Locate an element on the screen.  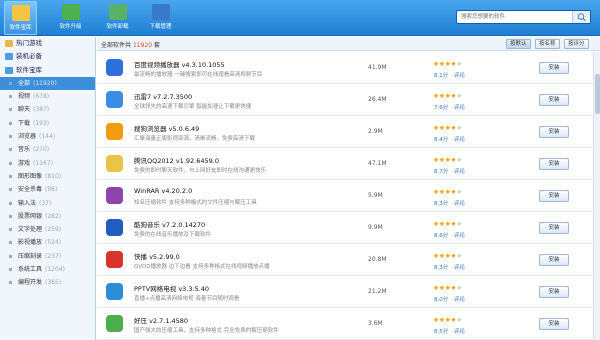
toolbar-download-manager-button: 下载管理 is located at coordinates (160, 18).